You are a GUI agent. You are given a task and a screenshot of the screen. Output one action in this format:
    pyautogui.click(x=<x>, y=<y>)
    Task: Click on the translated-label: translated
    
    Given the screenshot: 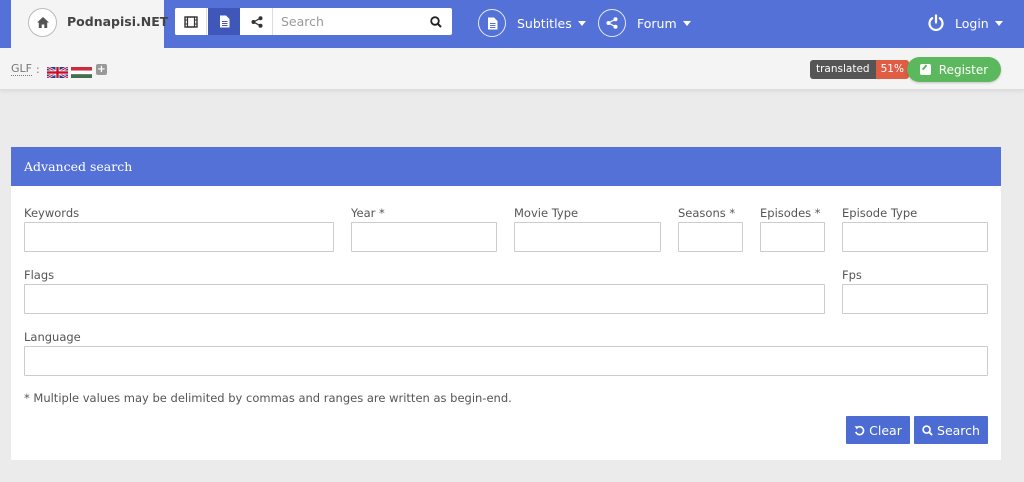 What is the action you would take?
    pyautogui.click(x=843, y=69)
    